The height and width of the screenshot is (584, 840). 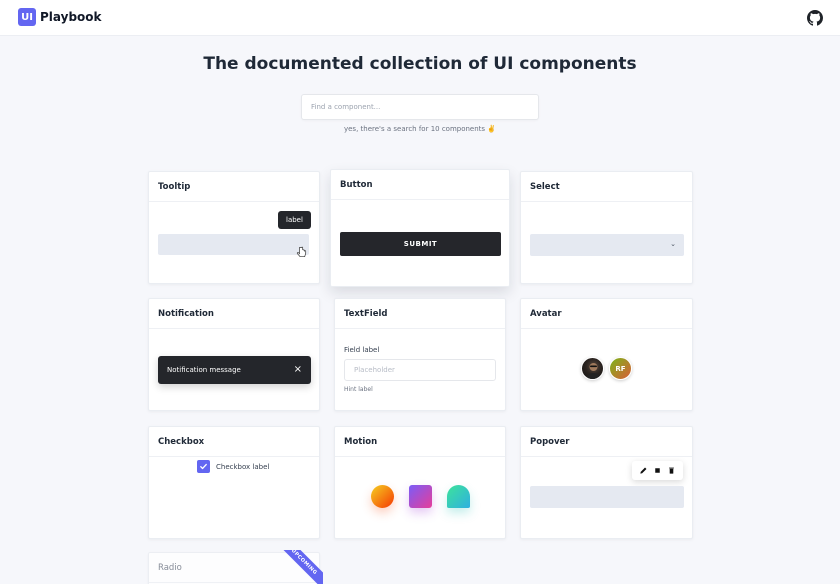 I want to click on avatar-initials: RF, so click(x=620, y=368).